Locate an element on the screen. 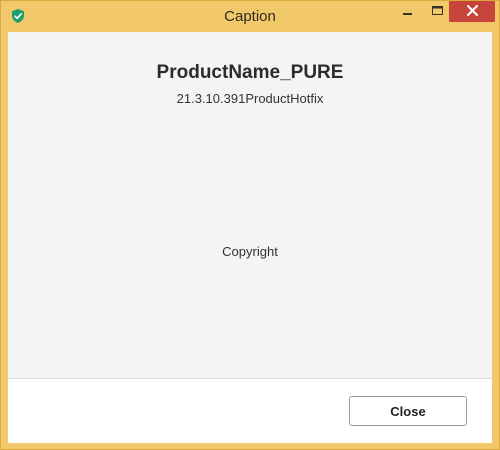 This screenshot has width=500, height=450. copyright-label: Copyright is located at coordinates (250, 251).